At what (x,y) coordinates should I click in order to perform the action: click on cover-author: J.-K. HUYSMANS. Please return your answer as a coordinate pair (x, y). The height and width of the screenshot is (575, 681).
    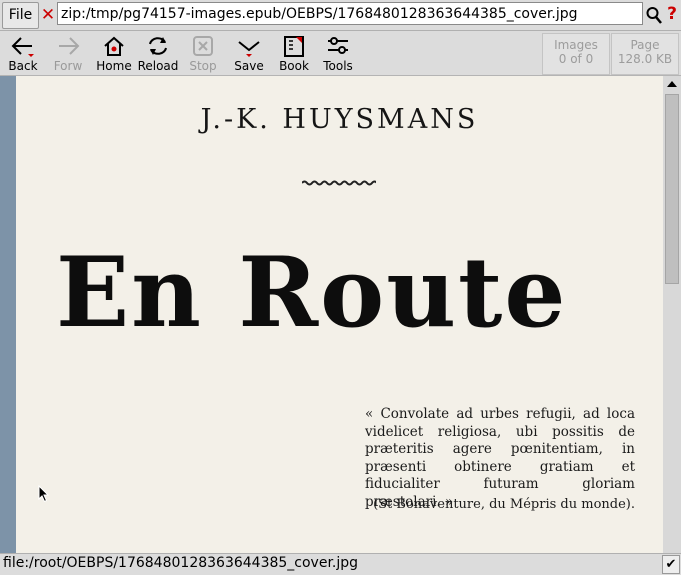
    Looking at the image, I should click on (339, 119).